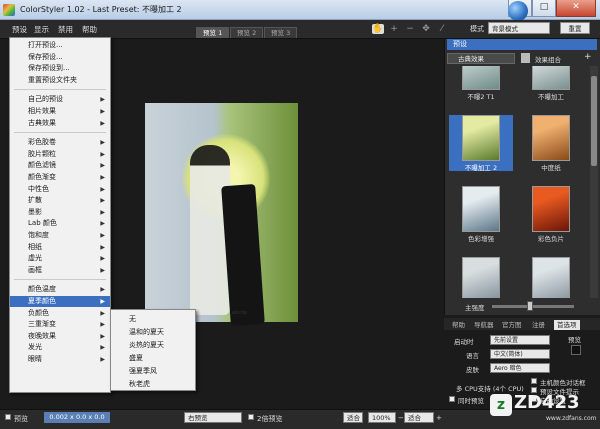 The image size is (600, 429). I want to click on menu-item: 古典效果 ▶, so click(60, 123).